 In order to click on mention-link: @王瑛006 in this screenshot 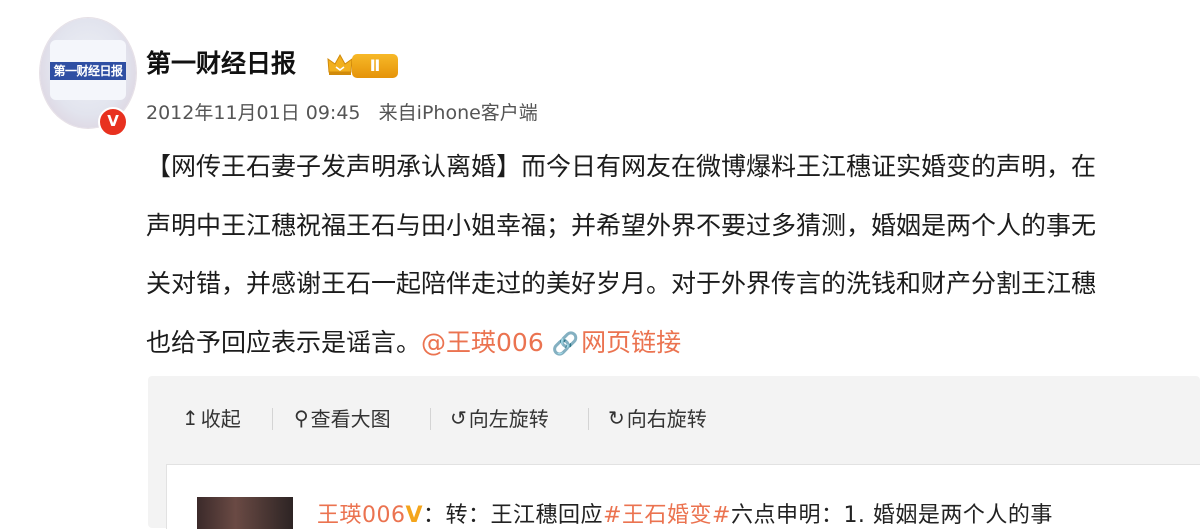, I will do `click(482, 342)`.